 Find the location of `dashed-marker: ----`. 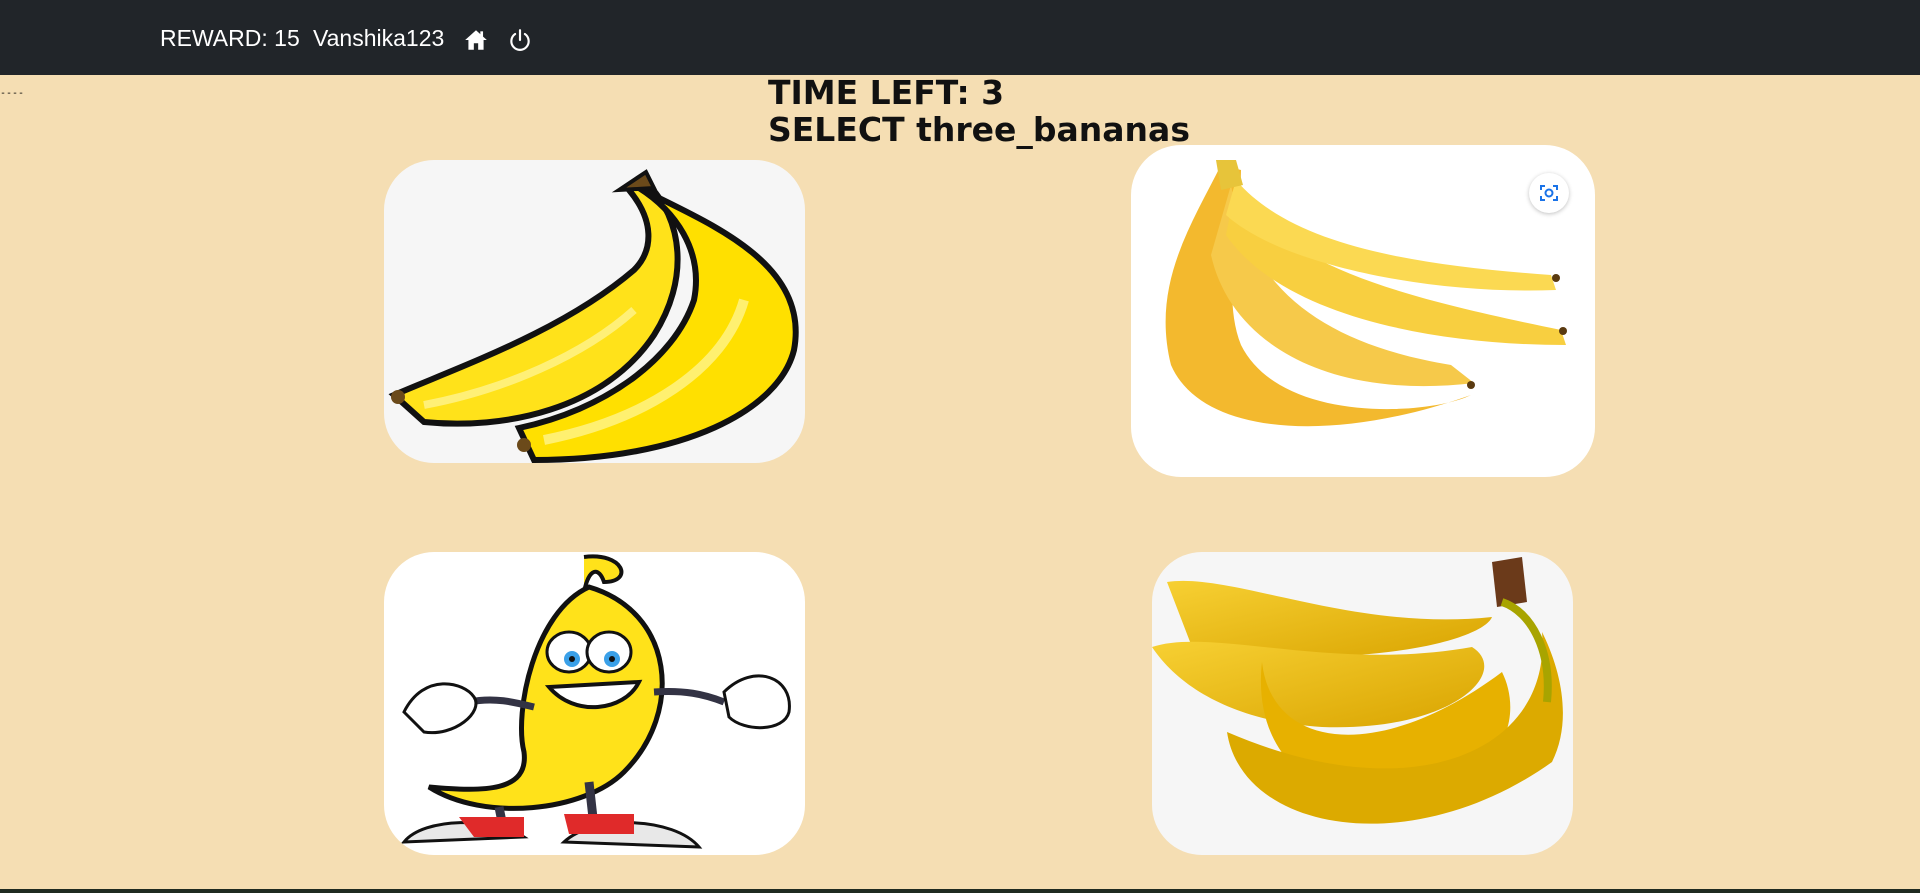

dashed-marker: ---- is located at coordinates (12, 93).